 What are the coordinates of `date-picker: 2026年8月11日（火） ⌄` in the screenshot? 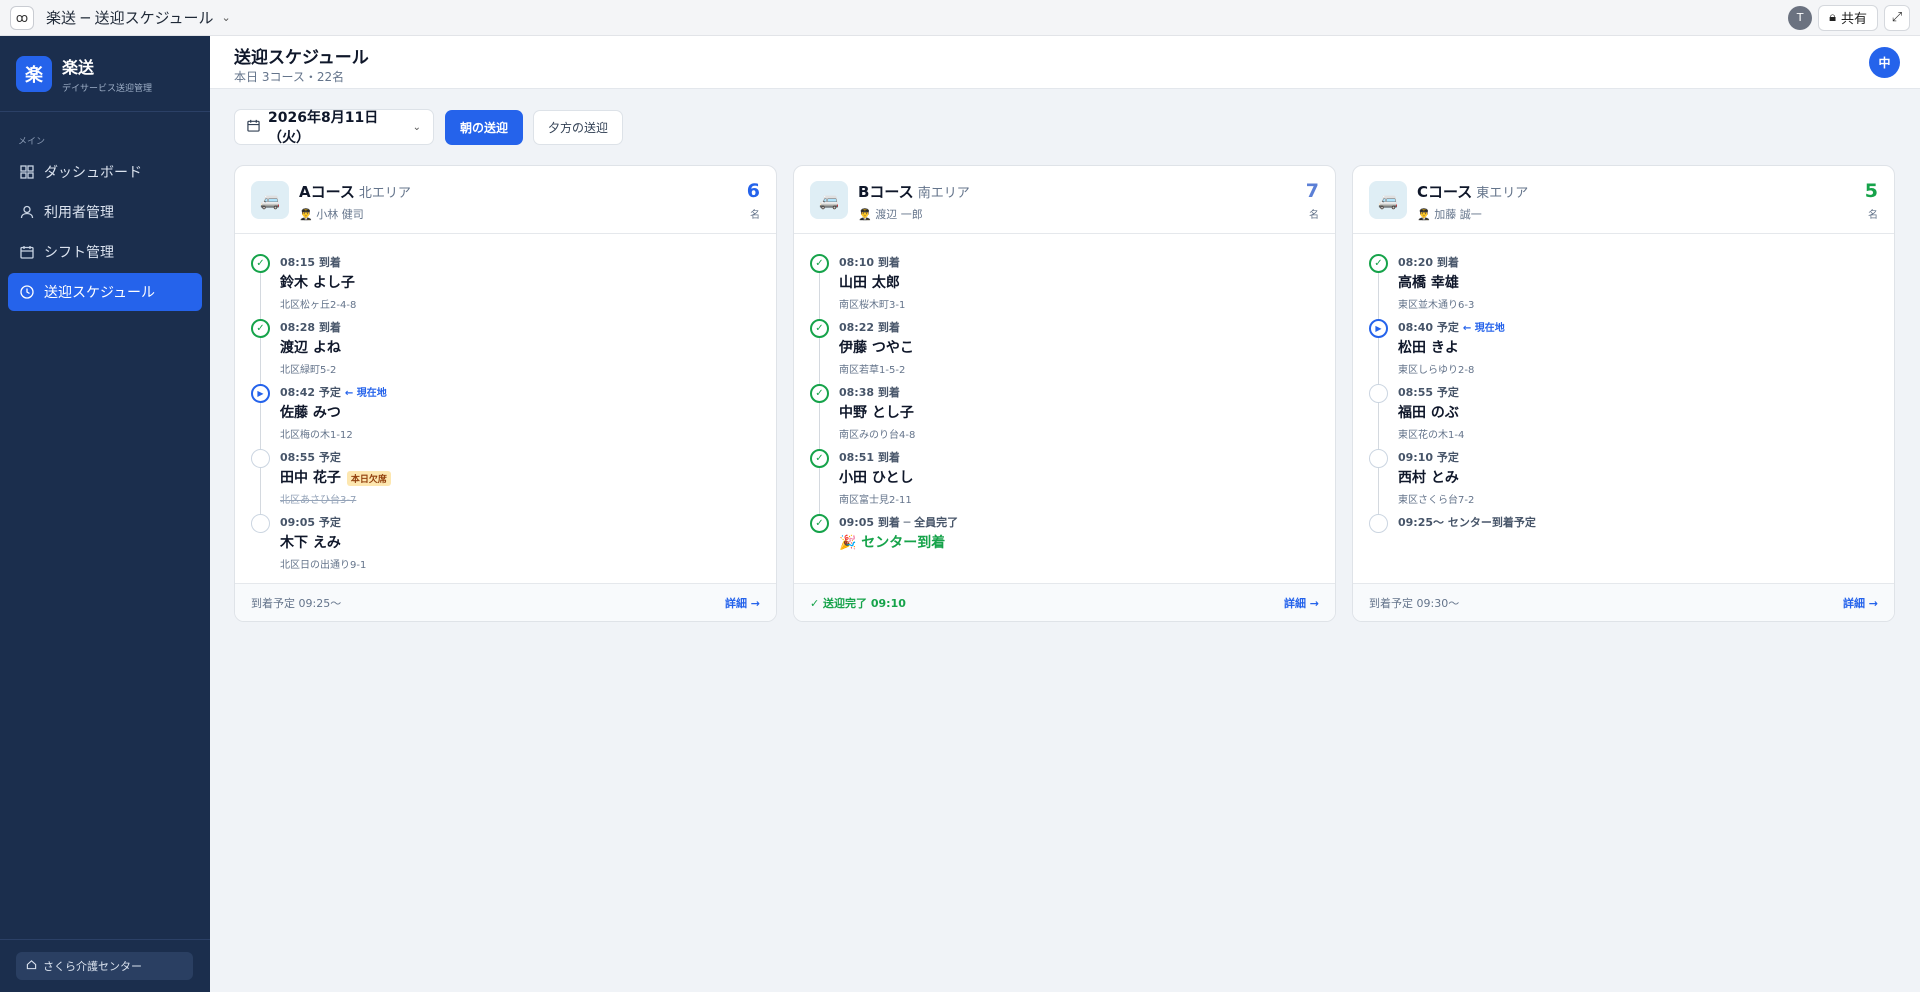 It's located at (334, 127).